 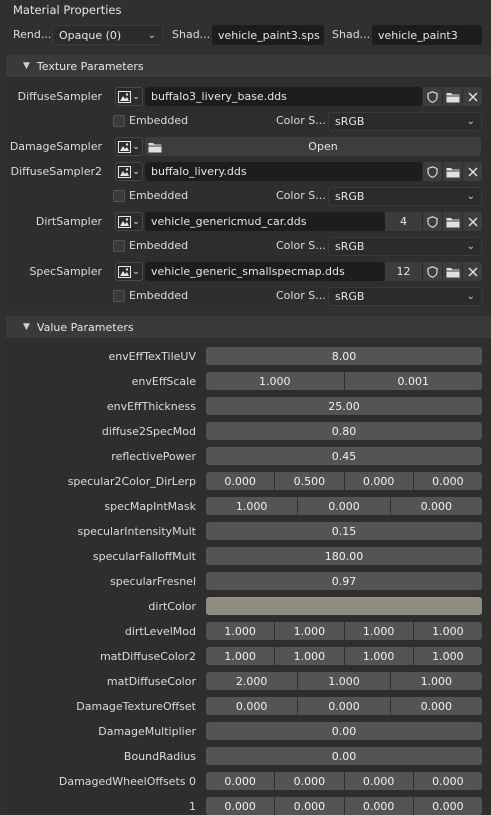 What do you see at coordinates (248, 66) in the screenshot?
I see `texture-parameters-header: ▼ Texture Parameters` at bounding box center [248, 66].